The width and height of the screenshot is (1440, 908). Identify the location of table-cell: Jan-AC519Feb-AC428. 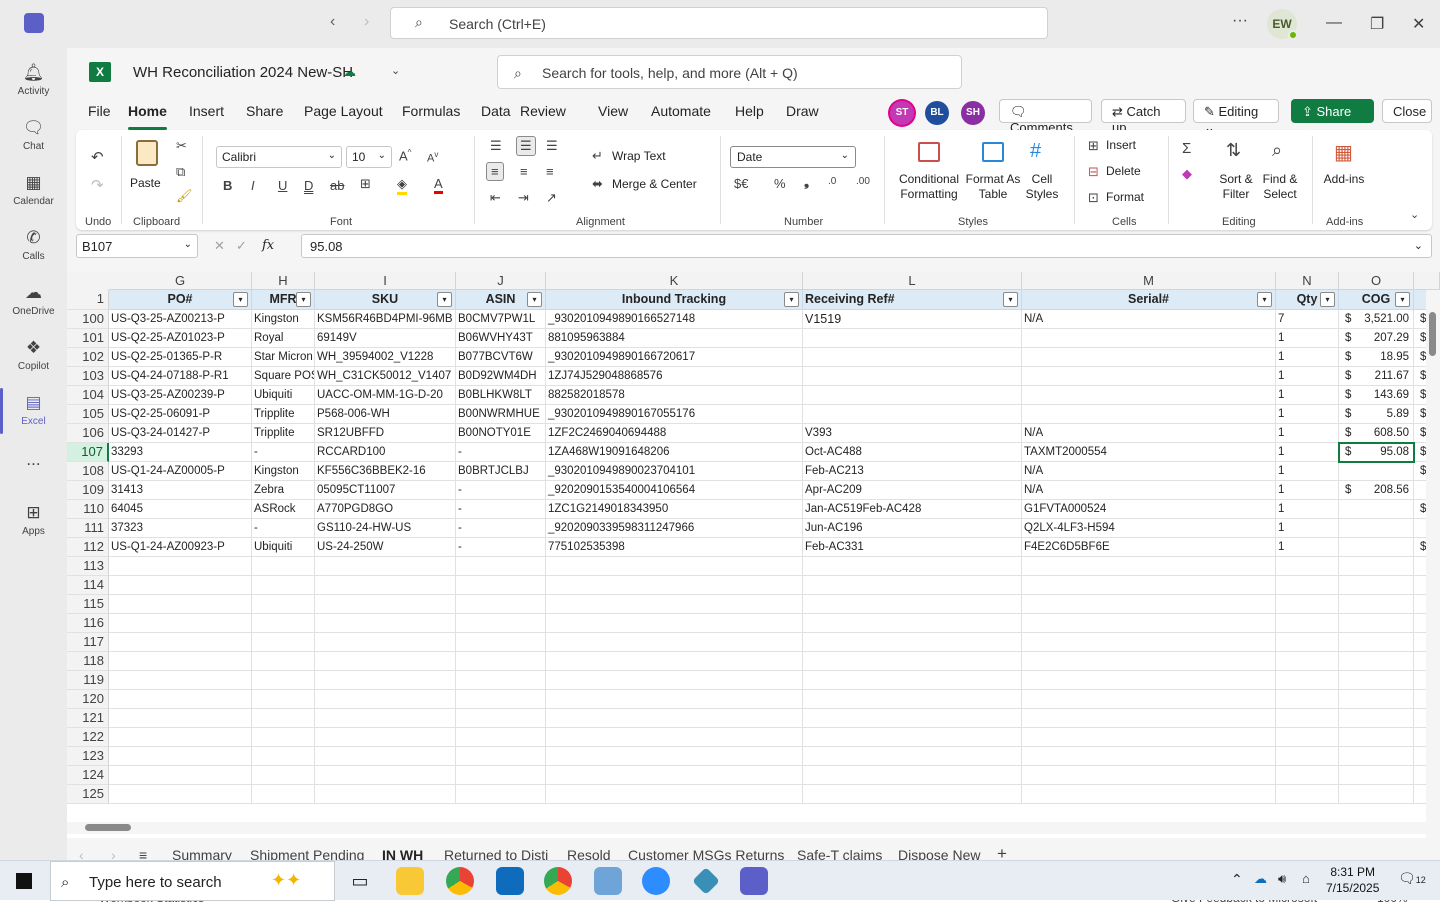
(912, 509).